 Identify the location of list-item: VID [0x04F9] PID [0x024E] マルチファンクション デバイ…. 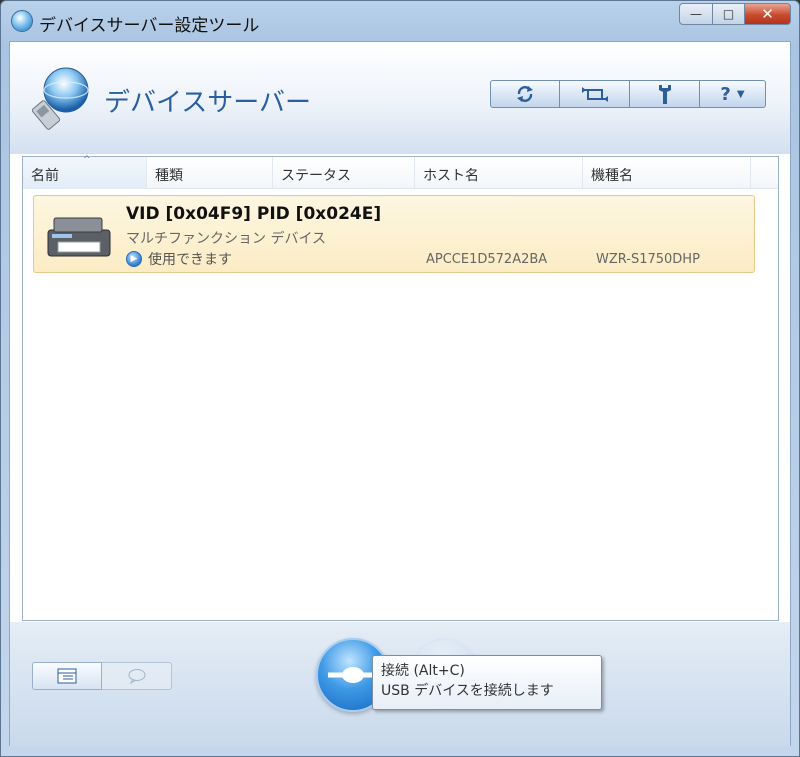
(394, 234).